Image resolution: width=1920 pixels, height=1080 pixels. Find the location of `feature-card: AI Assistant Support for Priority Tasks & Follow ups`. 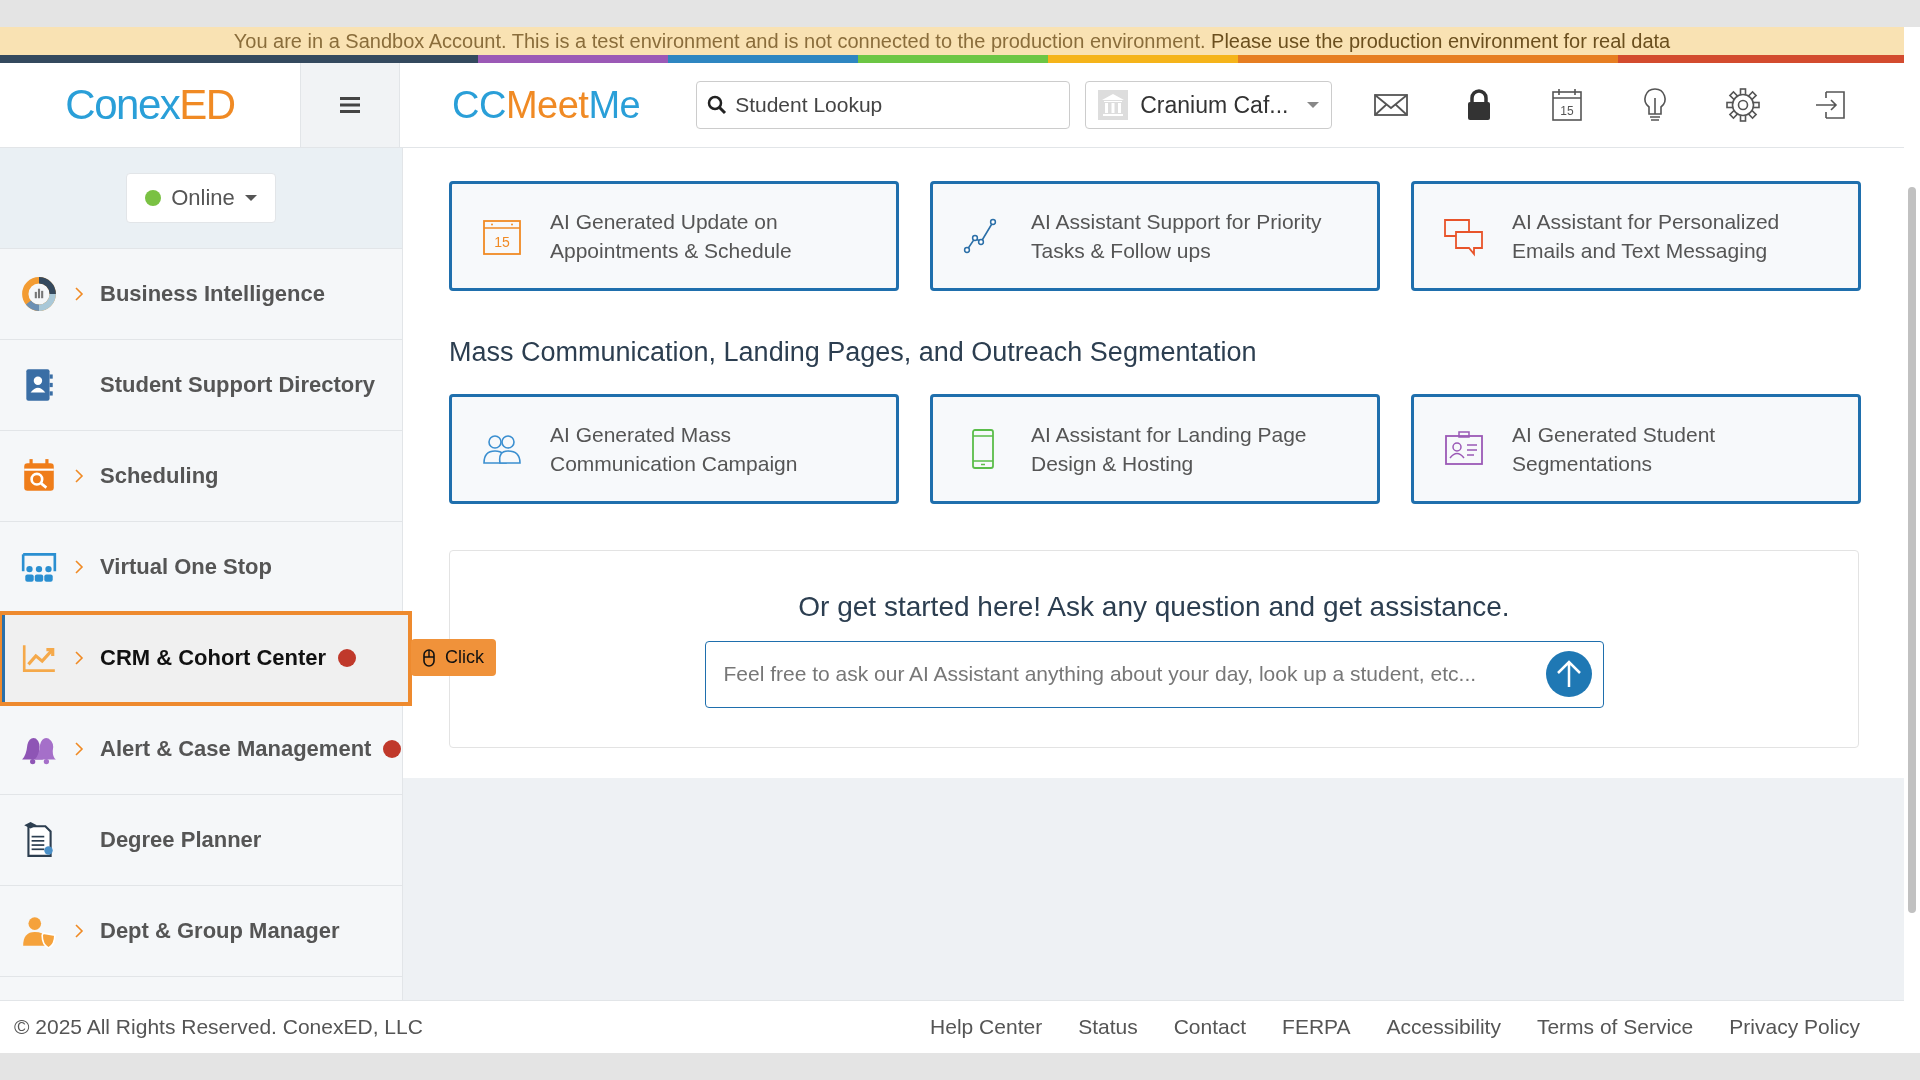

feature-card: AI Assistant Support for Priority Tasks & Follow ups is located at coordinates (1155, 236).